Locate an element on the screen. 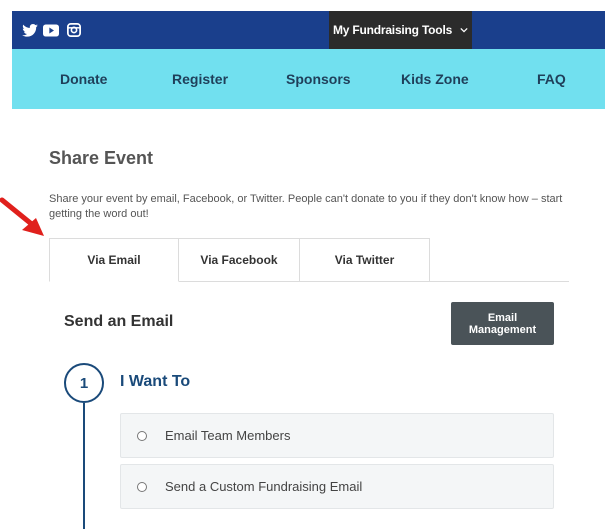  nav-donate: Donate is located at coordinates (83, 79).